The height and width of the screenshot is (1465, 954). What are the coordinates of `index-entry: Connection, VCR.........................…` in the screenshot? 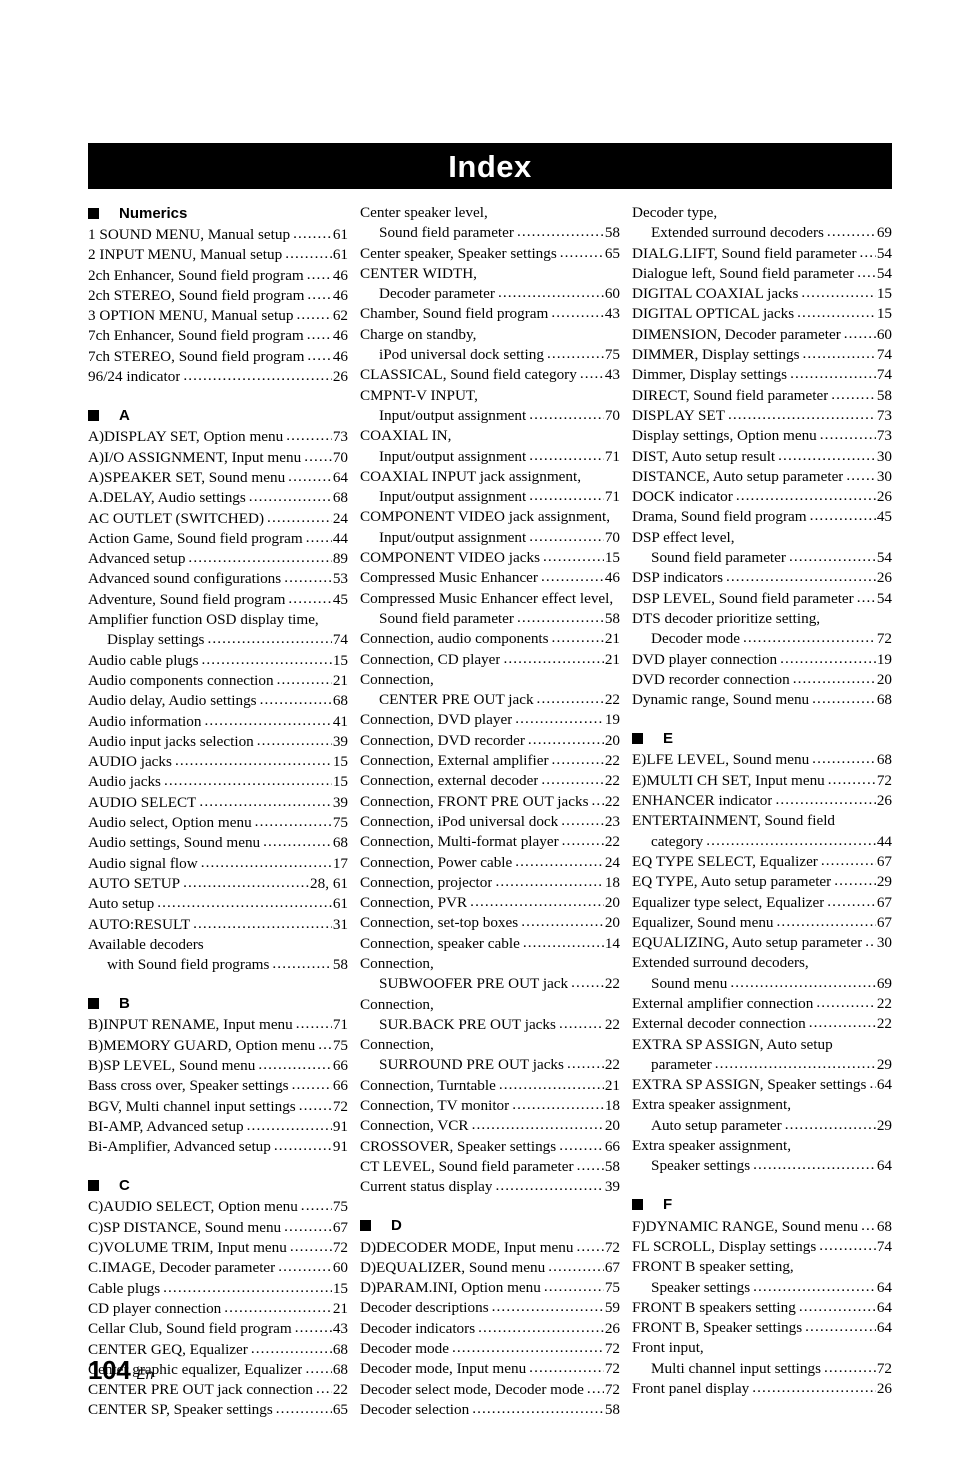 It's located at (490, 1126).